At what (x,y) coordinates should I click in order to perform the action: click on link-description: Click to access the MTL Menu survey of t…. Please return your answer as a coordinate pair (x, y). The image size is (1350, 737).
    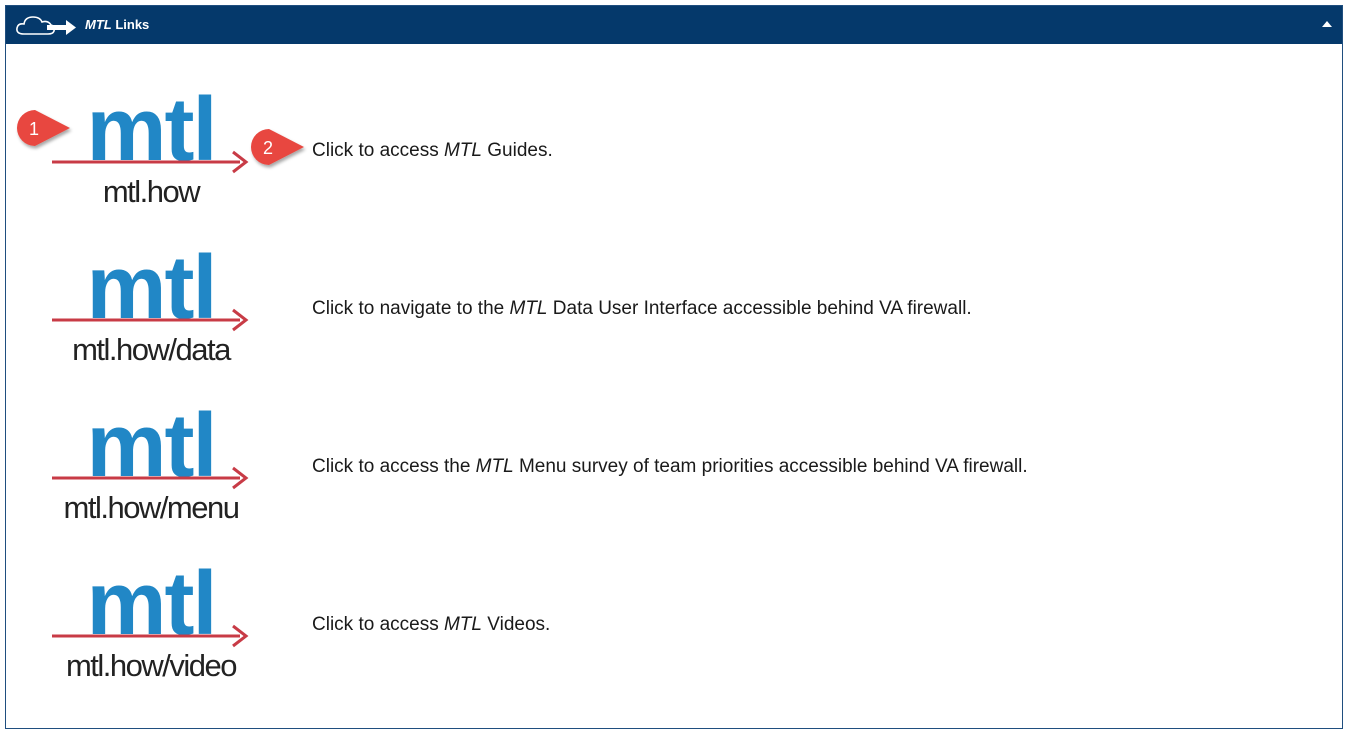
    Looking at the image, I should click on (670, 466).